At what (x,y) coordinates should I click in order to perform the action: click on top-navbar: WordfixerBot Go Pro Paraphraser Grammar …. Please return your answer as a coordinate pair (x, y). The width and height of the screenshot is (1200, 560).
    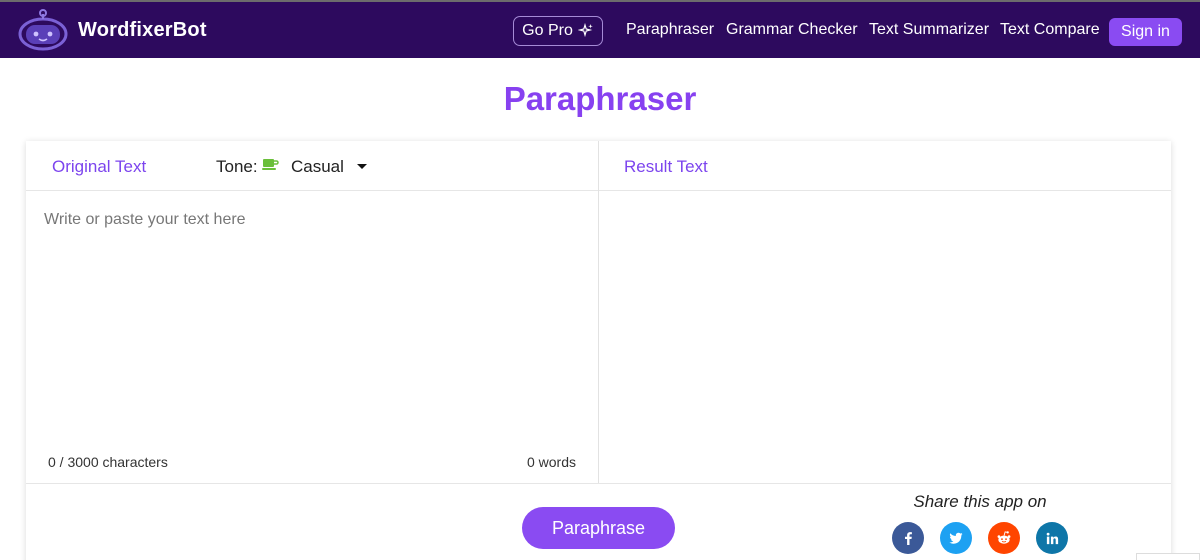
    Looking at the image, I should click on (600, 29).